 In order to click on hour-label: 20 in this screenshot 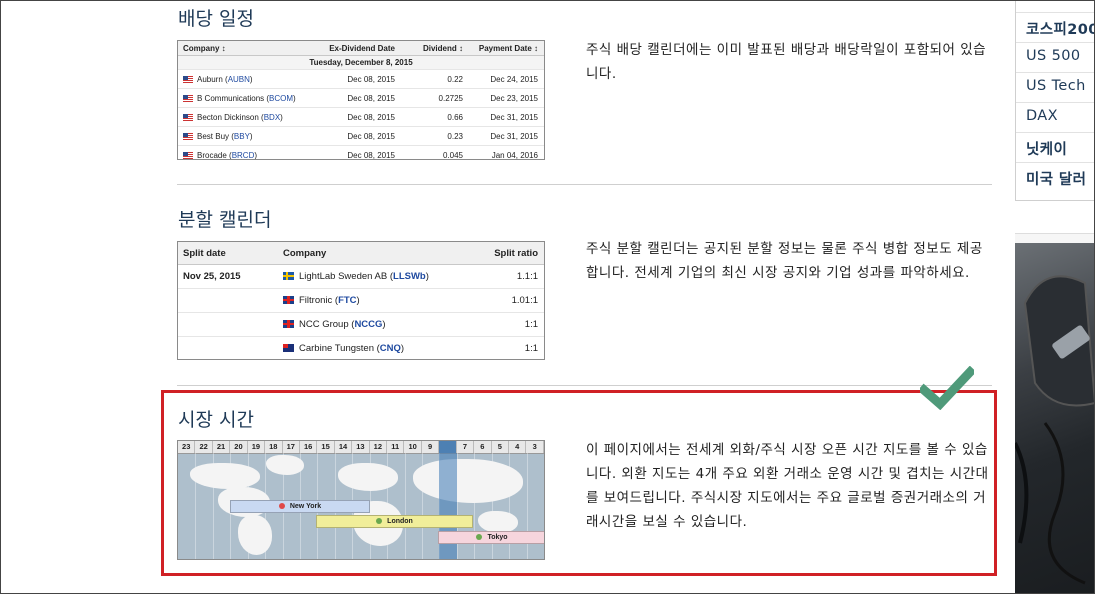, I will do `click(239, 447)`.